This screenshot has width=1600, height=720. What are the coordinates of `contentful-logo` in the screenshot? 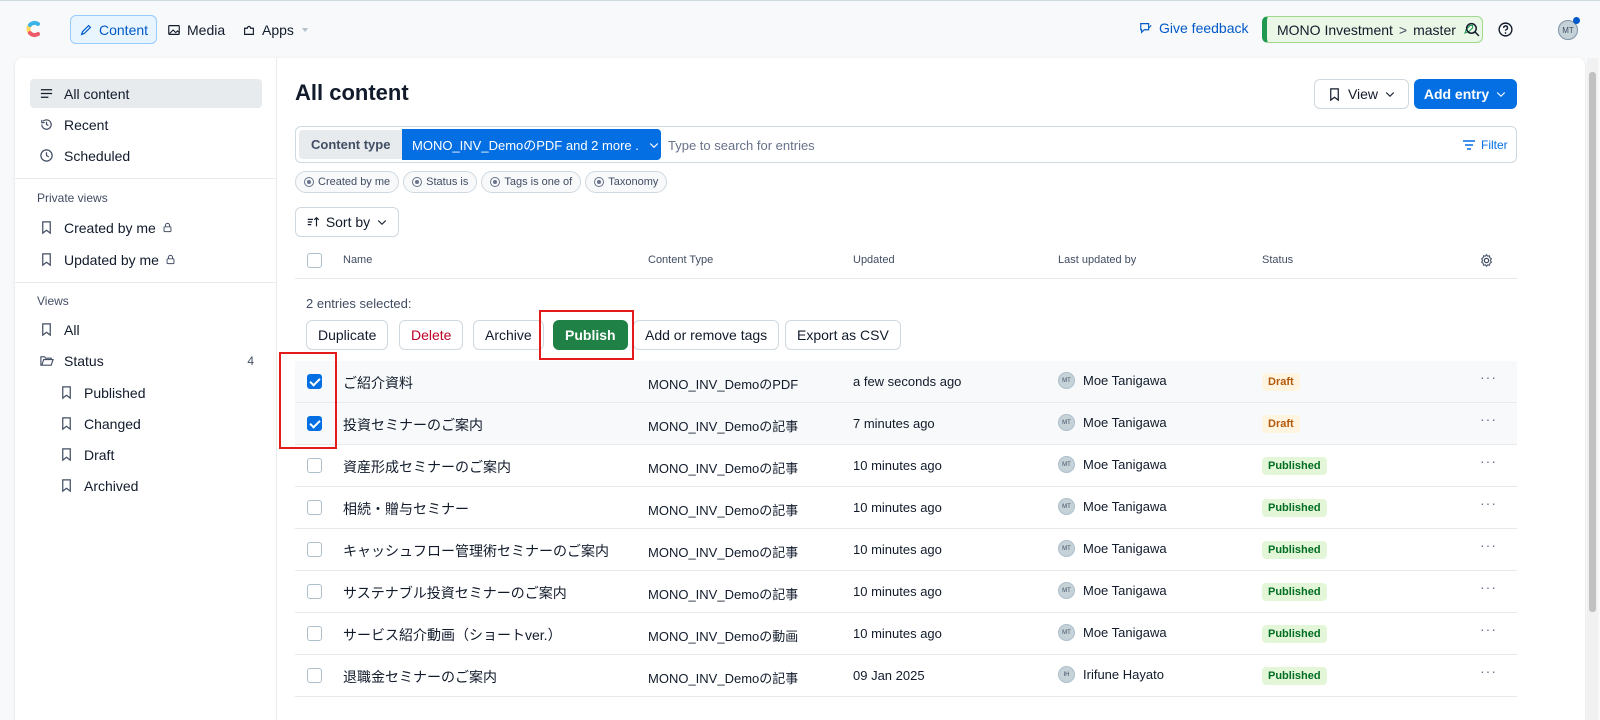 It's located at (34, 29).